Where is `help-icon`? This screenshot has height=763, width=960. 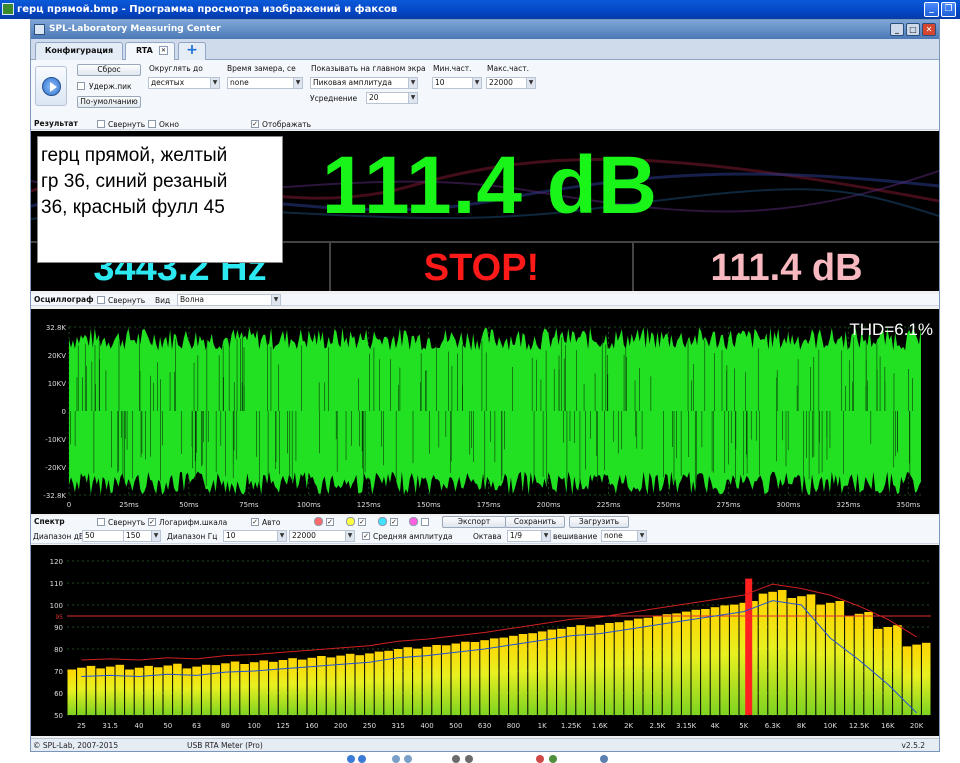
help-icon is located at coordinates (604, 759).